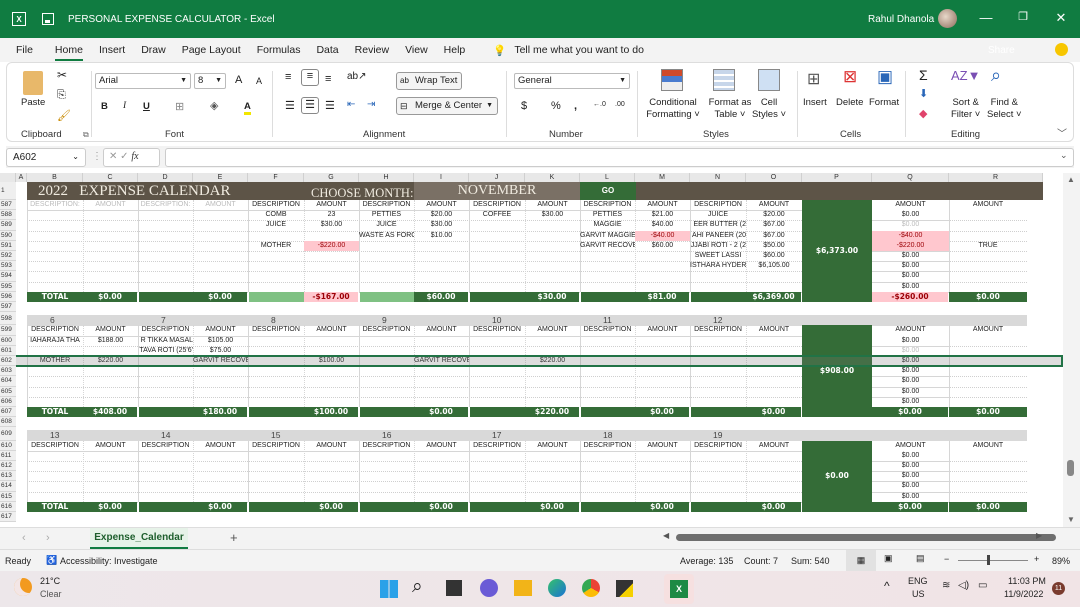 This screenshot has width=1080, height=607. What do you see at coordinates (447, 106) in the screenshot?
I see `merge-center-button: ⊟ Merge & Center ▼` at bounding box center [447, 106].